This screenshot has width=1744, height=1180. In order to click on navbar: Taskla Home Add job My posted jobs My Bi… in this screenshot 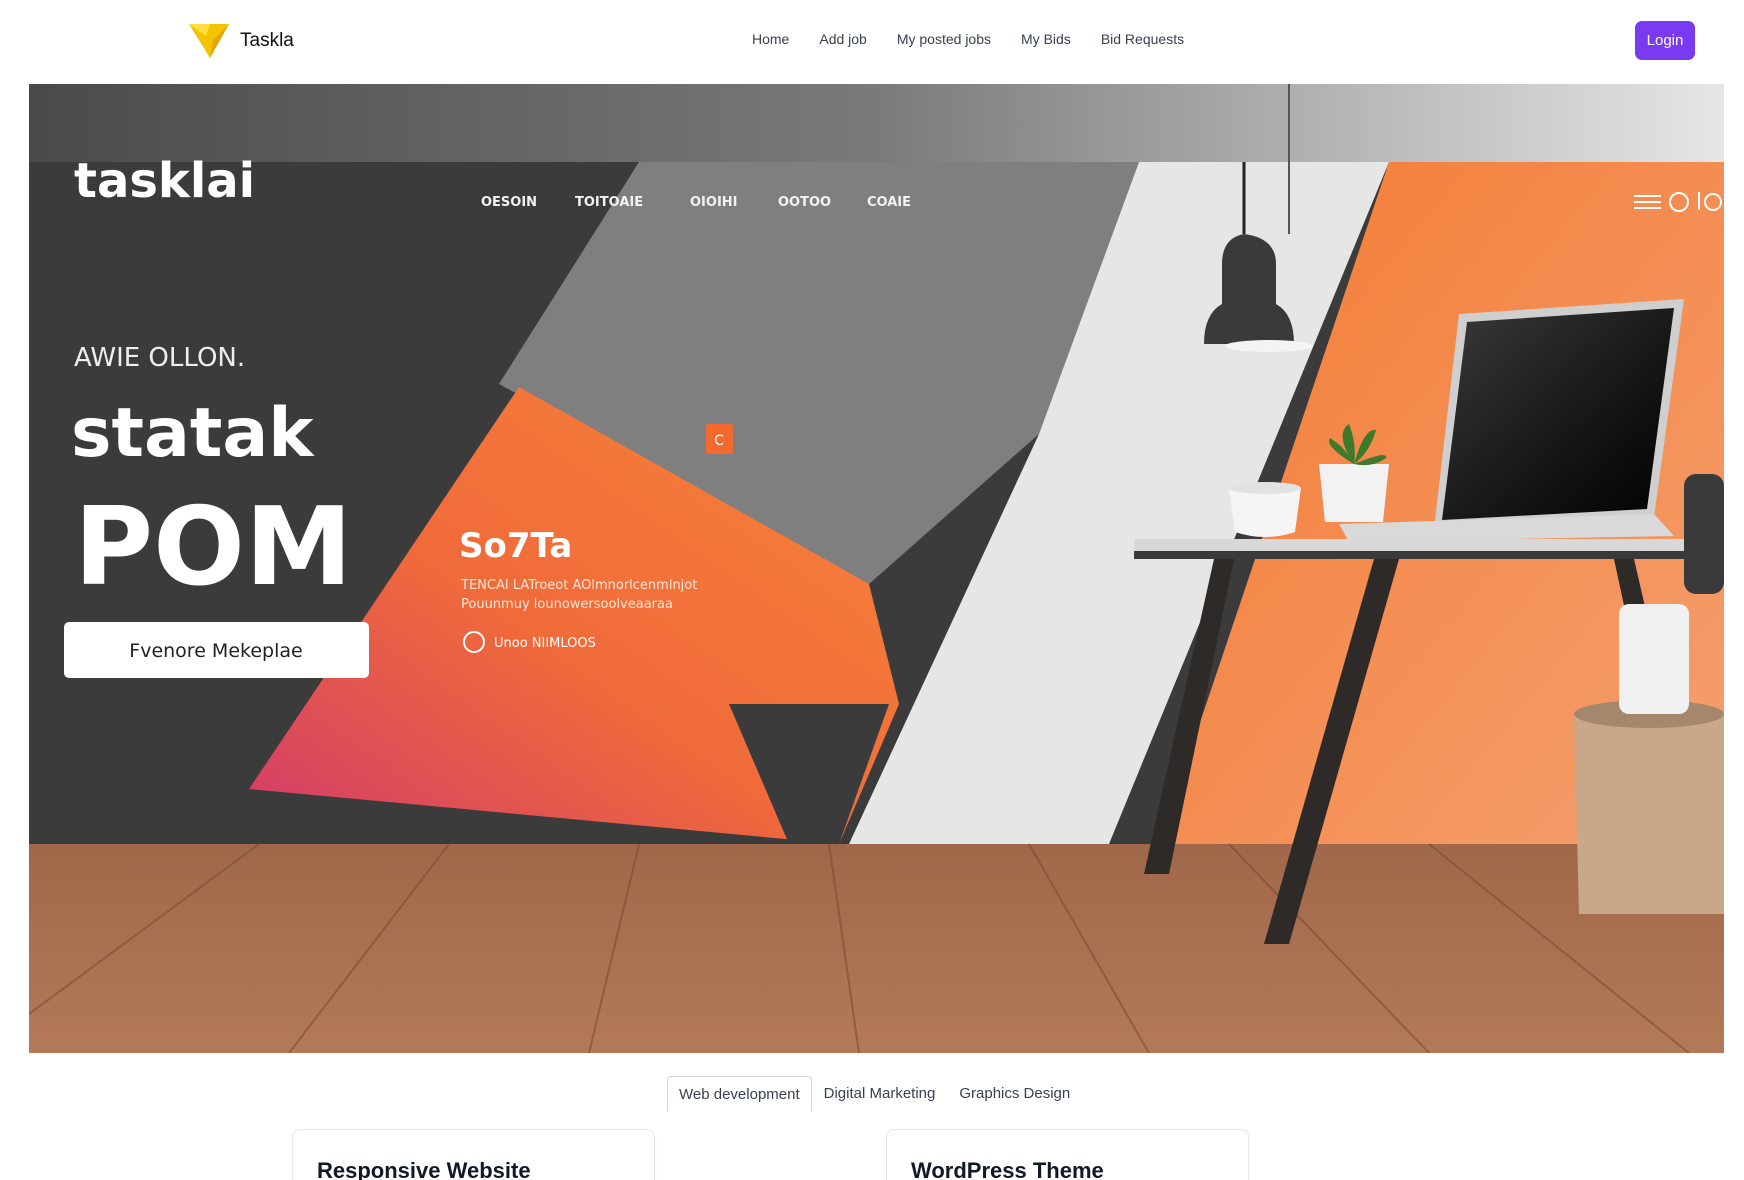, I will do `click(872, 40)`.